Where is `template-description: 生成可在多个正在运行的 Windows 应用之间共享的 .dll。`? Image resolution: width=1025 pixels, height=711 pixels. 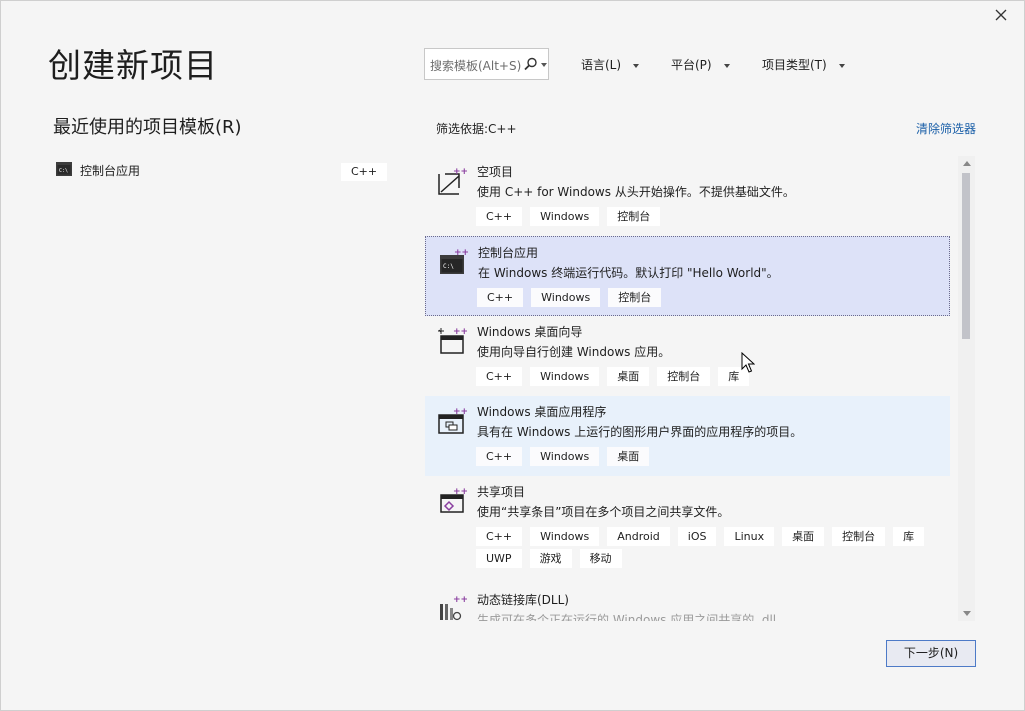
template-description: 生成可在多个正在运行的 Windows 应用之间共享的 .dll。 is located at coordinates (633, 617).